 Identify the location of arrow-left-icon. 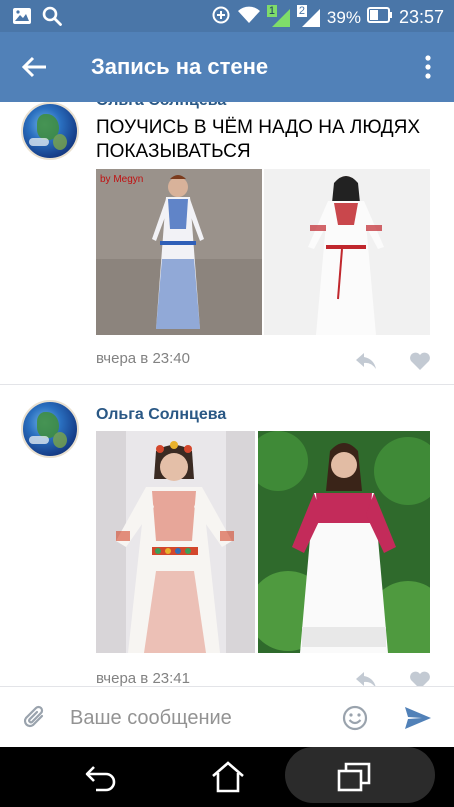
(33, 67).